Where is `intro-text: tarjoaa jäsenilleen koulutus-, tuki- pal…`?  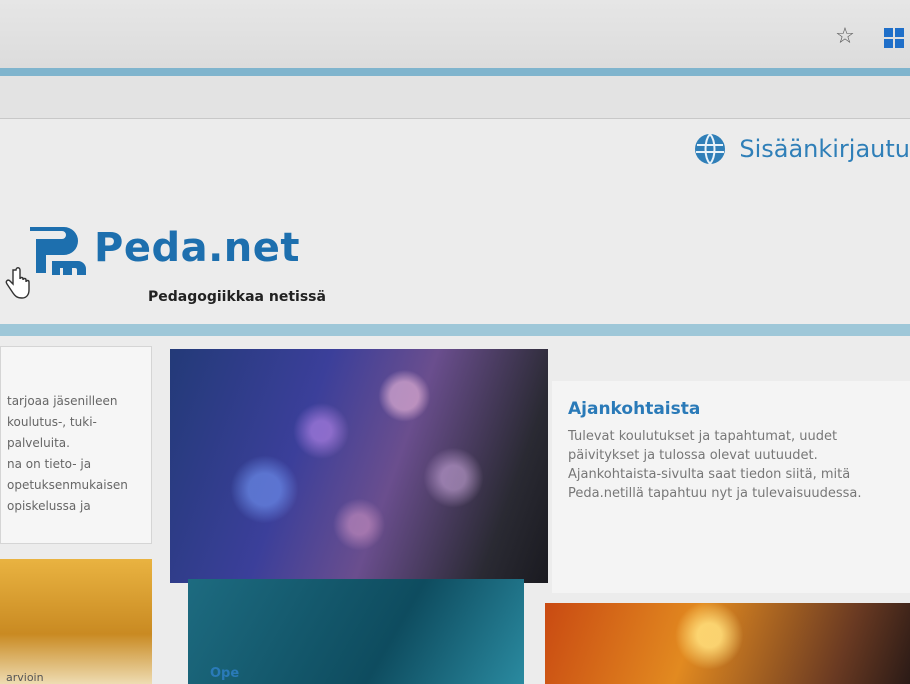 intro-text: tarjoaa jäsenilleen koulutus-, tuki- pal… is located at coordinates (76, 432).